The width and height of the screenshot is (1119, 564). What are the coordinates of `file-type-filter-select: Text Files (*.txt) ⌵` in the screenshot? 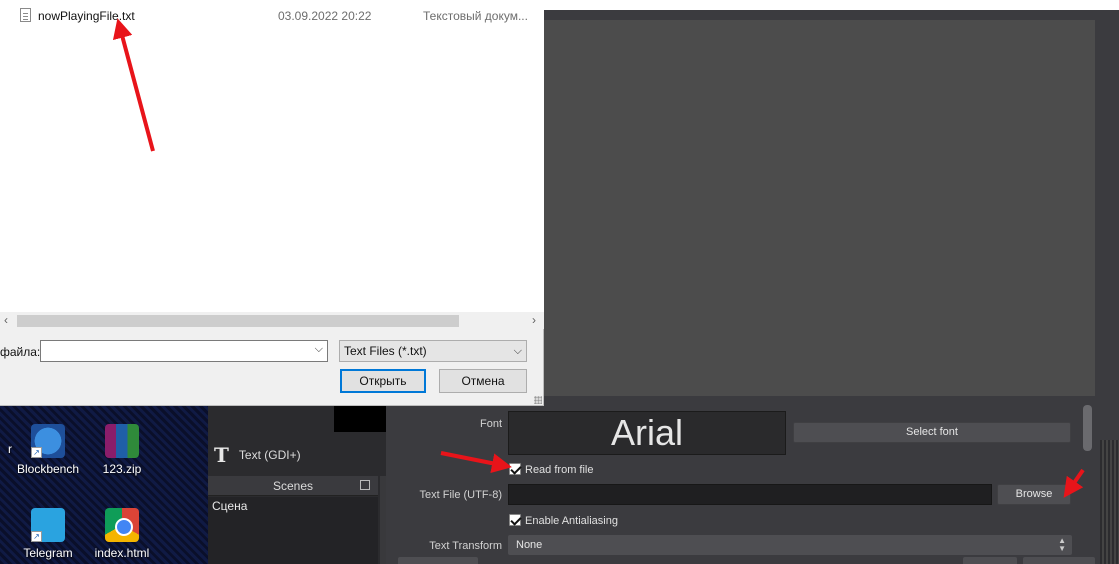 It's located at (433, 351).